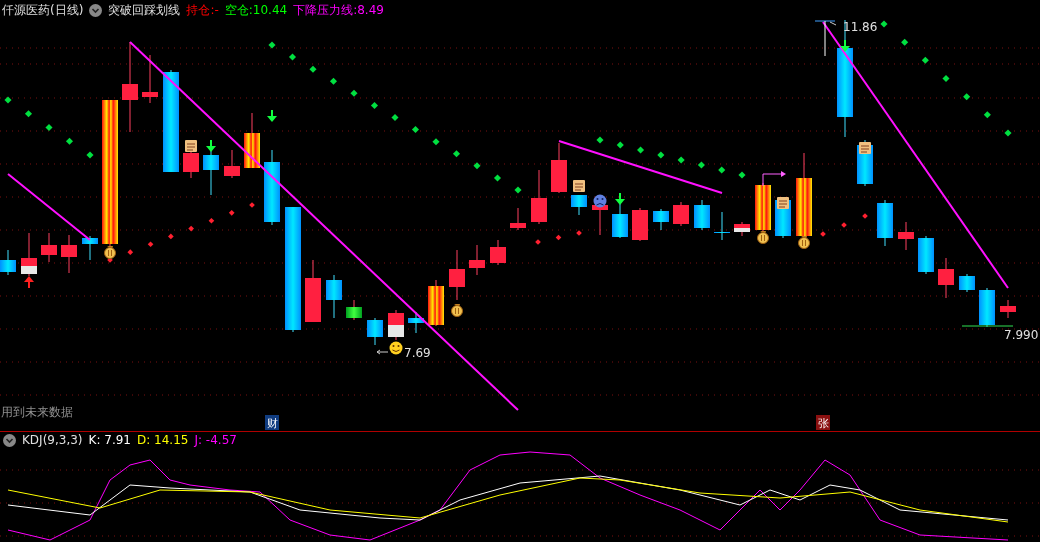  Describe the element at coordinates (43, 10) in the screenshot. I see `stock-title: 仟源医药(日线)` at that location.